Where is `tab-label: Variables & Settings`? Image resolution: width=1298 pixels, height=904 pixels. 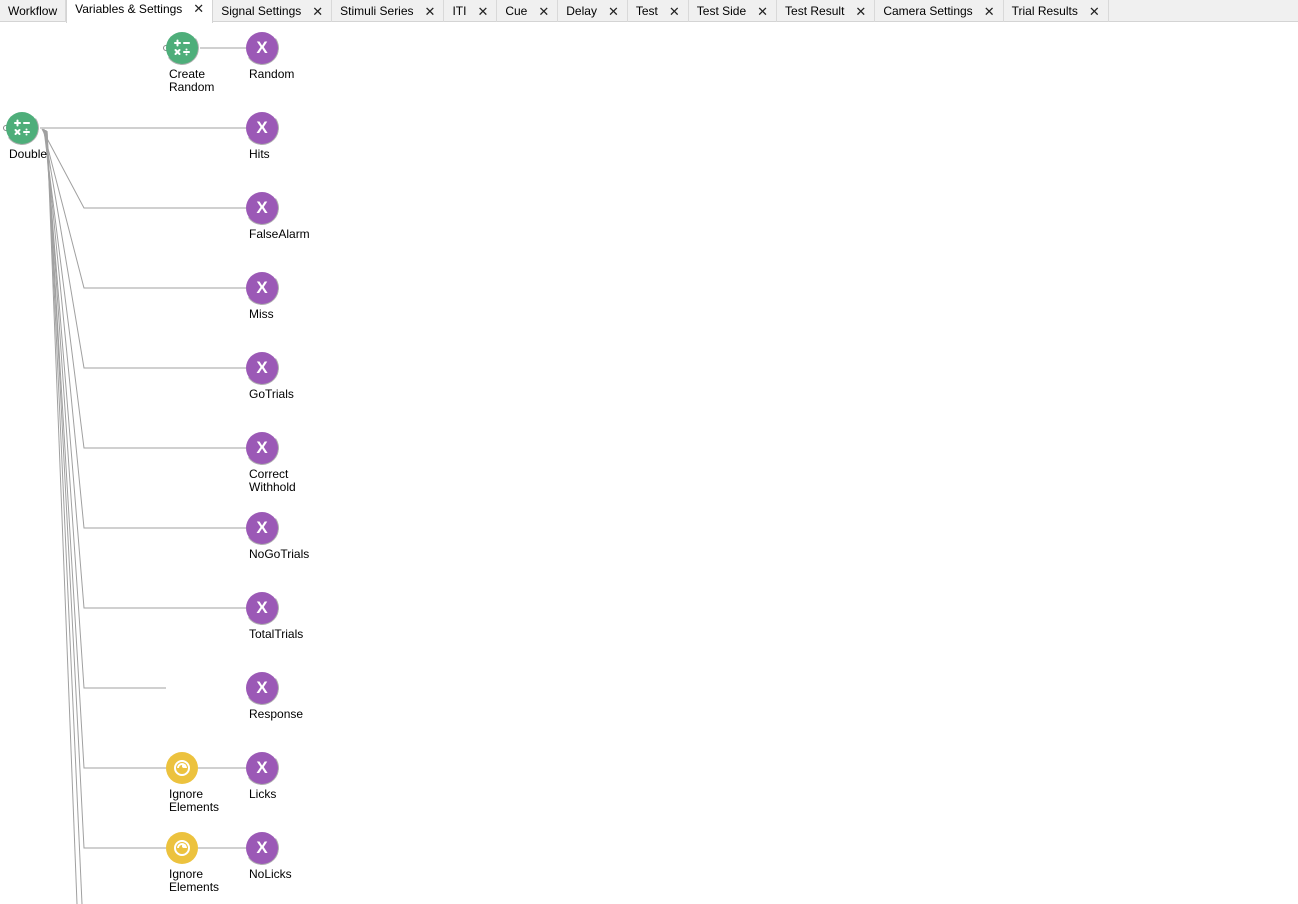 tab-label: Variables & Settings is located at coordinates (129, 9).